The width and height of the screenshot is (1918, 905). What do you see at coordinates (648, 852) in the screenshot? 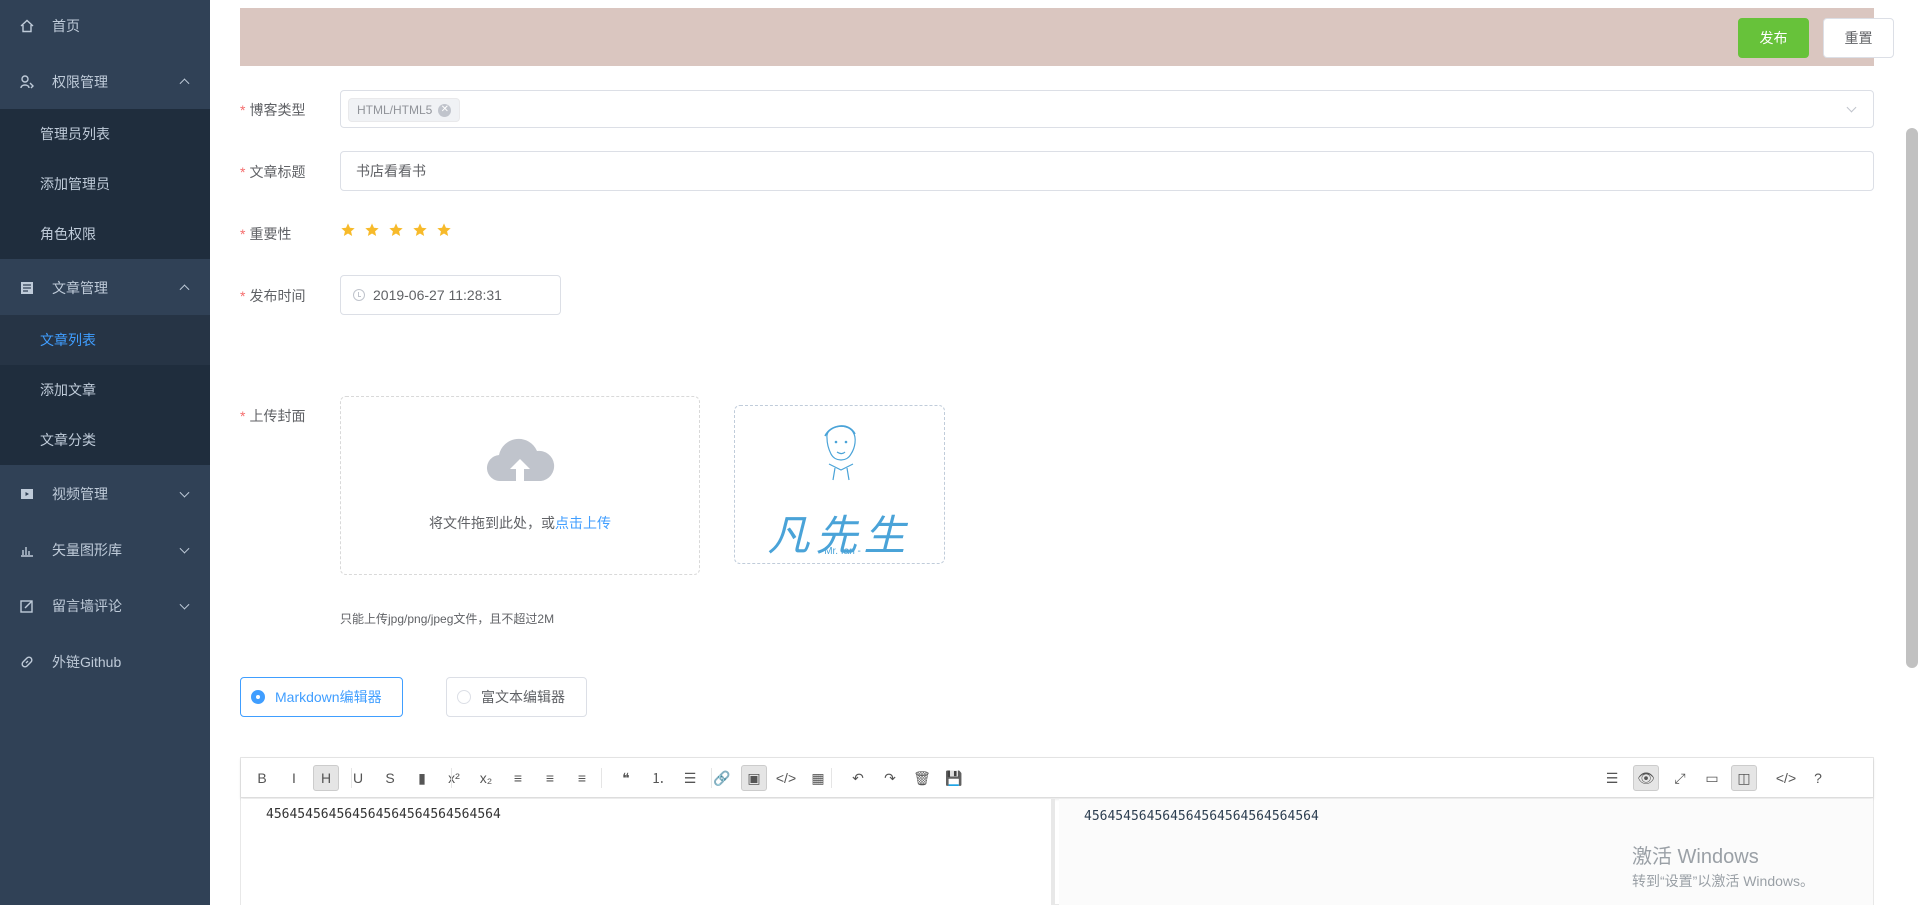
I see `editor-input-pane: 456454564564564564564564564564` at bounding box center [648, 852].